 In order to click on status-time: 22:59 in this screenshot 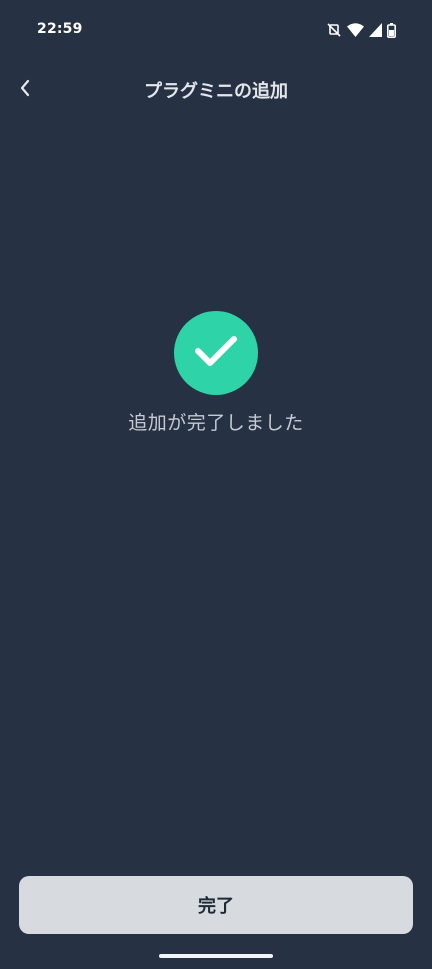, I will do `click(60, 29)`.